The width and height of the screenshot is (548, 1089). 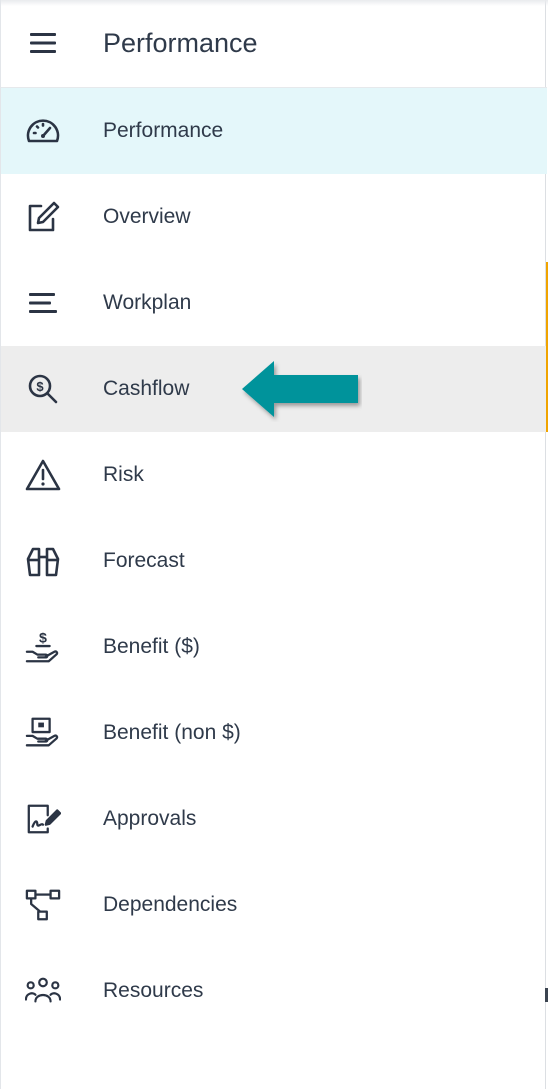 I want to click on menu-item-label: Workplan, so click(x=147, y=302).